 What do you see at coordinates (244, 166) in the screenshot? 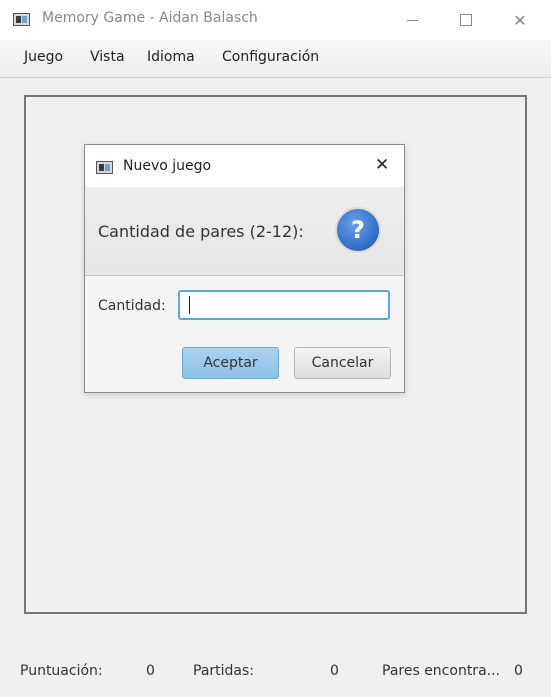
I see `dialog-titlebar: Nuevo juego ✕` at bounding box center [244, 166].